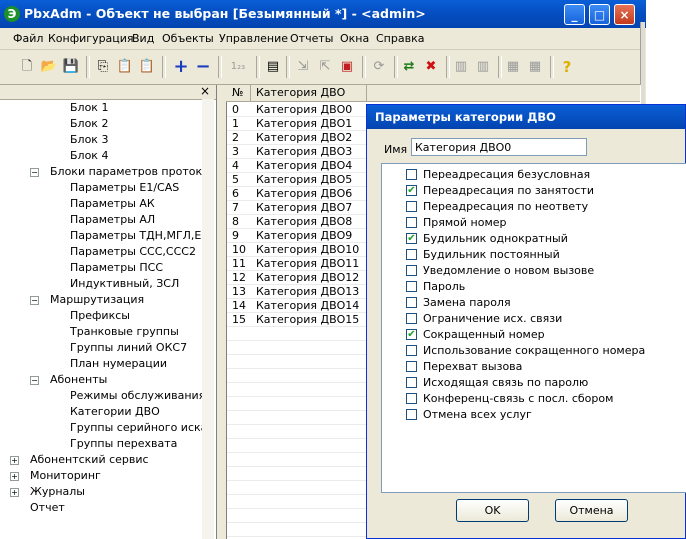  Describe the element at coordinates (239, 291) in the screenshot. I see `row-number: 13` at that location.